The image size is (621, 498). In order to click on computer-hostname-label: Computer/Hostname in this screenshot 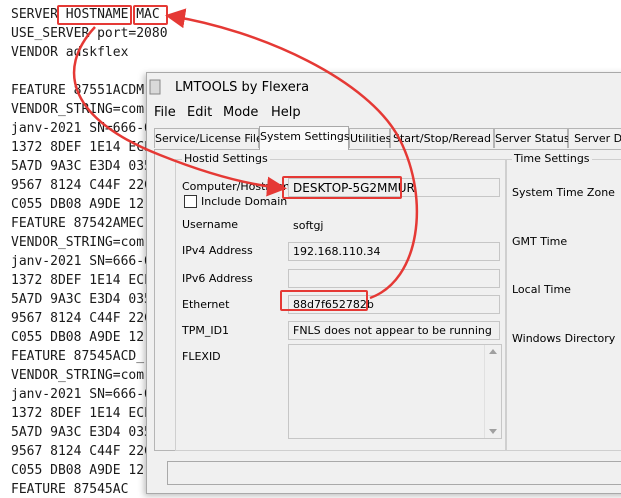, I will do `click(239, 186)`.